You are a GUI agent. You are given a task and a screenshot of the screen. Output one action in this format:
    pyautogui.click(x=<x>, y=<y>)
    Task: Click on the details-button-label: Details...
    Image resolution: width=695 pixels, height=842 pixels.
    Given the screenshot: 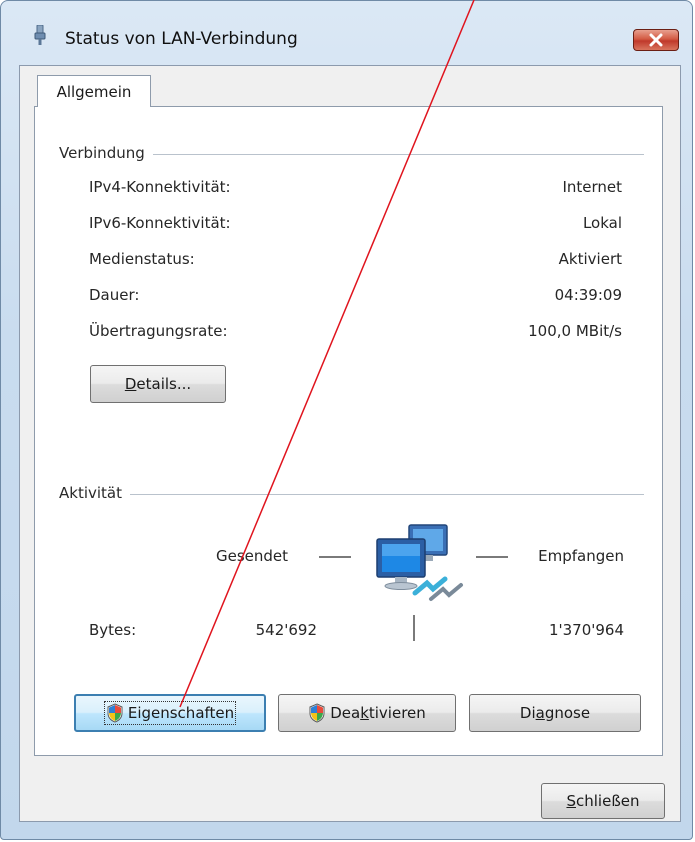 What is the action you would take?
    pyautogui.click(x=158, y=384)
    